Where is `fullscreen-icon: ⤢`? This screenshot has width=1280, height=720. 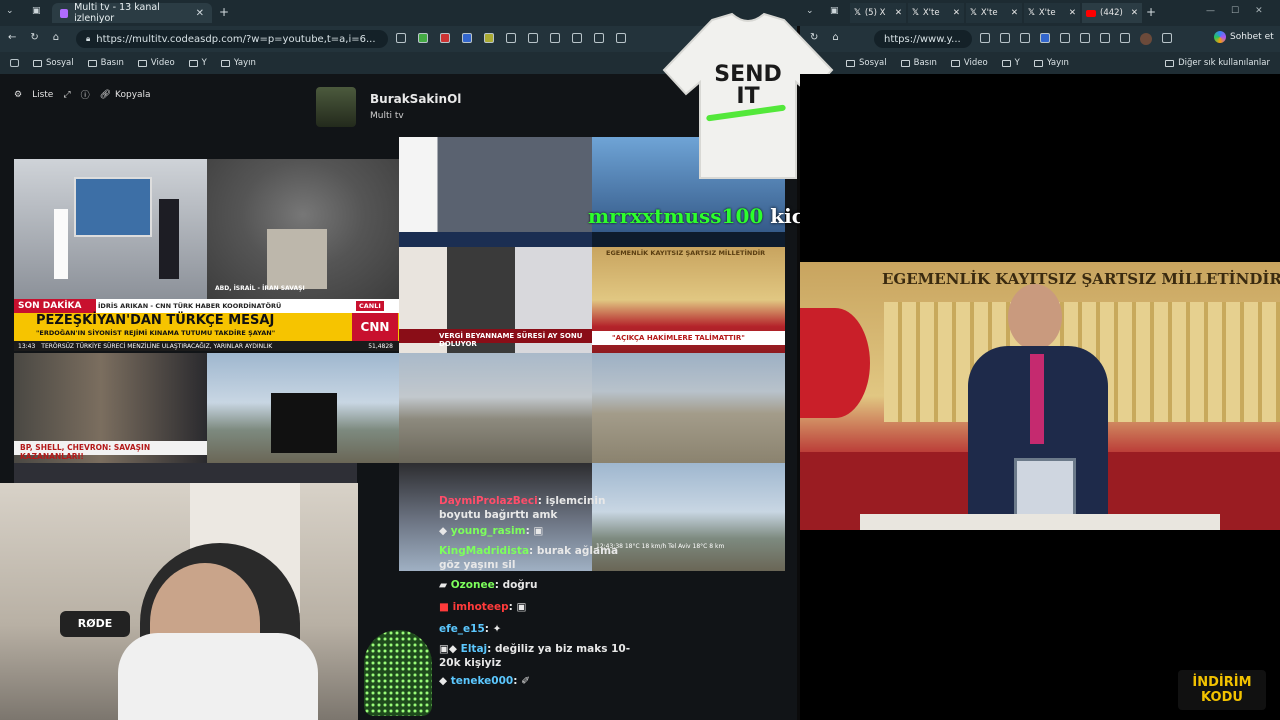 fullscreen-icon: ⤢ is located at coordinates (66, 95).